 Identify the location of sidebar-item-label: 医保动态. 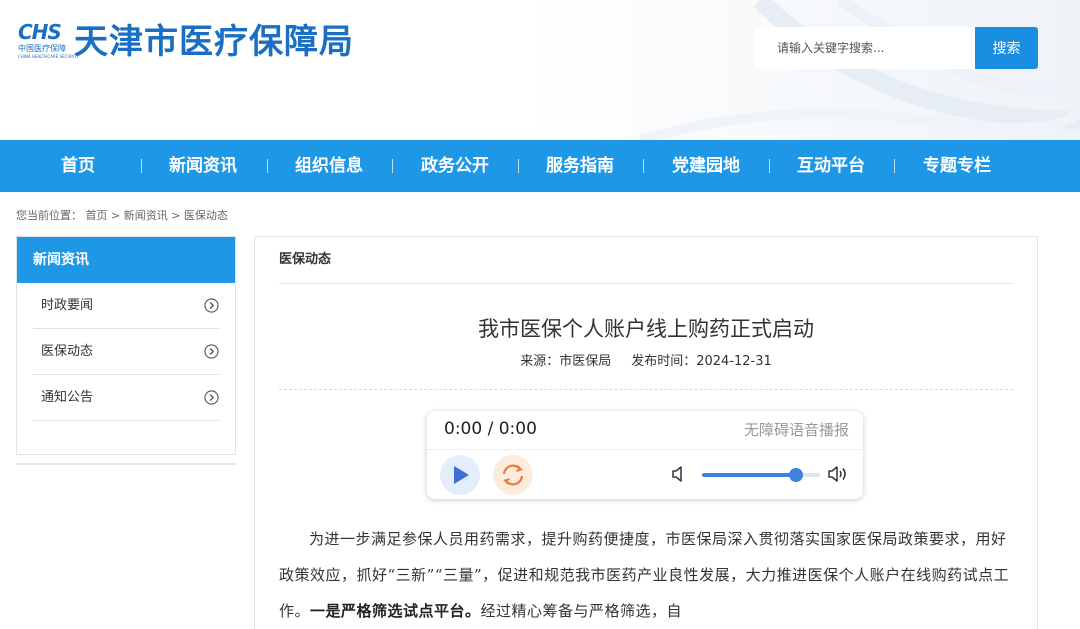
(67, 351).